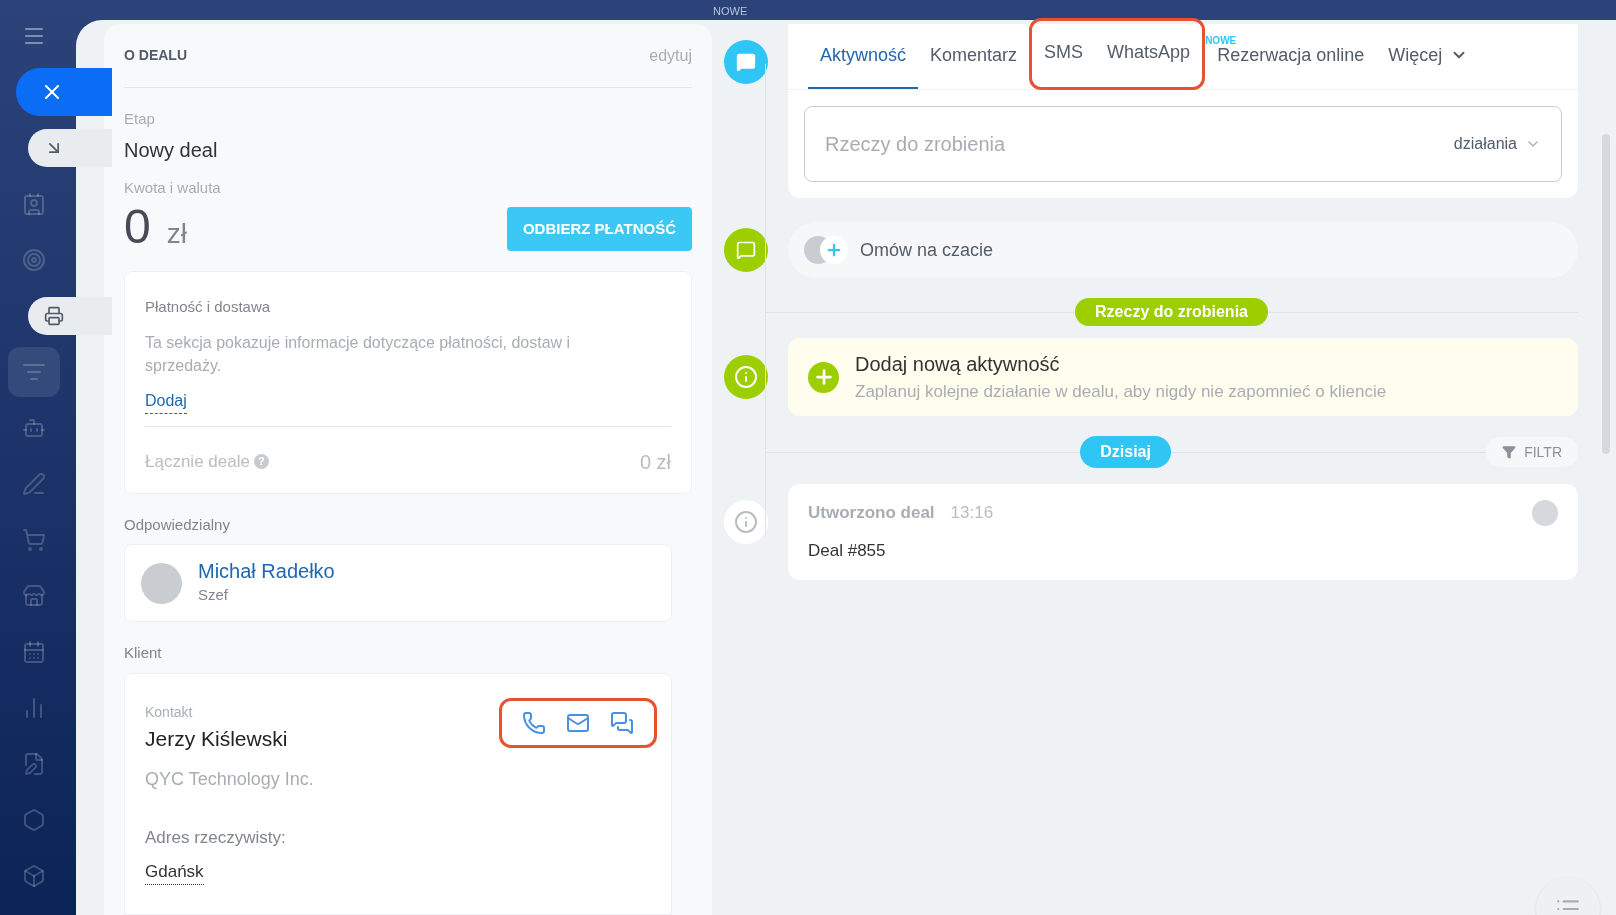 This screenshot has width=1616, height=915. Describe the element at coordinates (208, 307) in the screenshot. I see `card-title: Płatność i dostawa` at that location.